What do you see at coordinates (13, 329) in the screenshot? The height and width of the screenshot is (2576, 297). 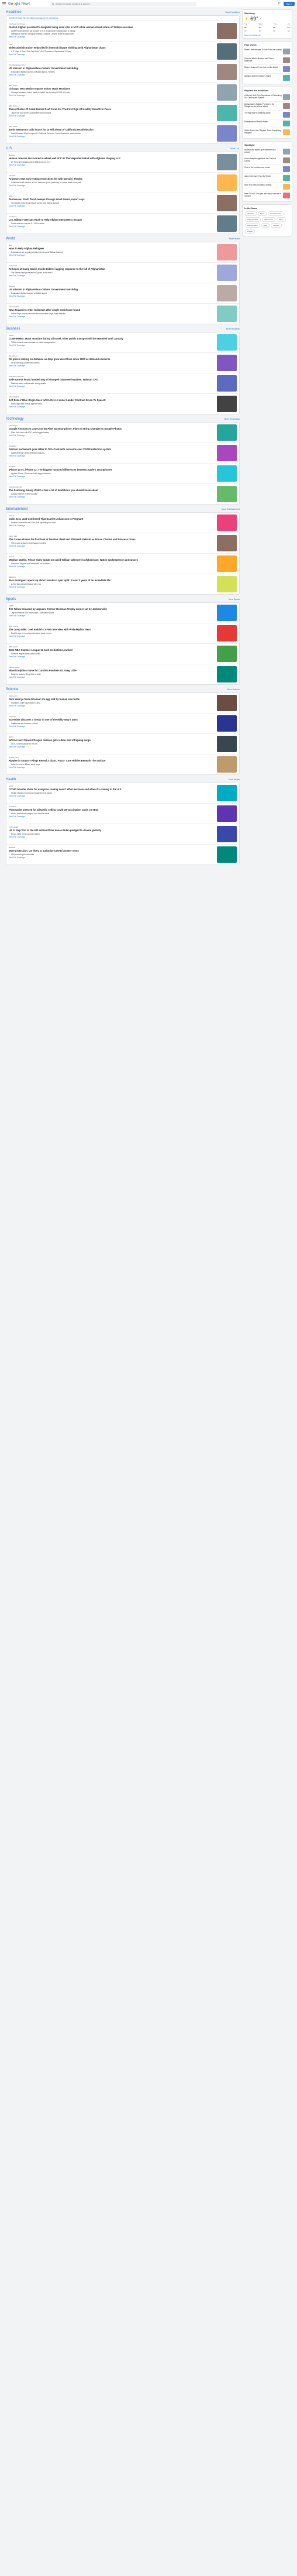 I see `section-title: Business` at bounding box center [13, 329].